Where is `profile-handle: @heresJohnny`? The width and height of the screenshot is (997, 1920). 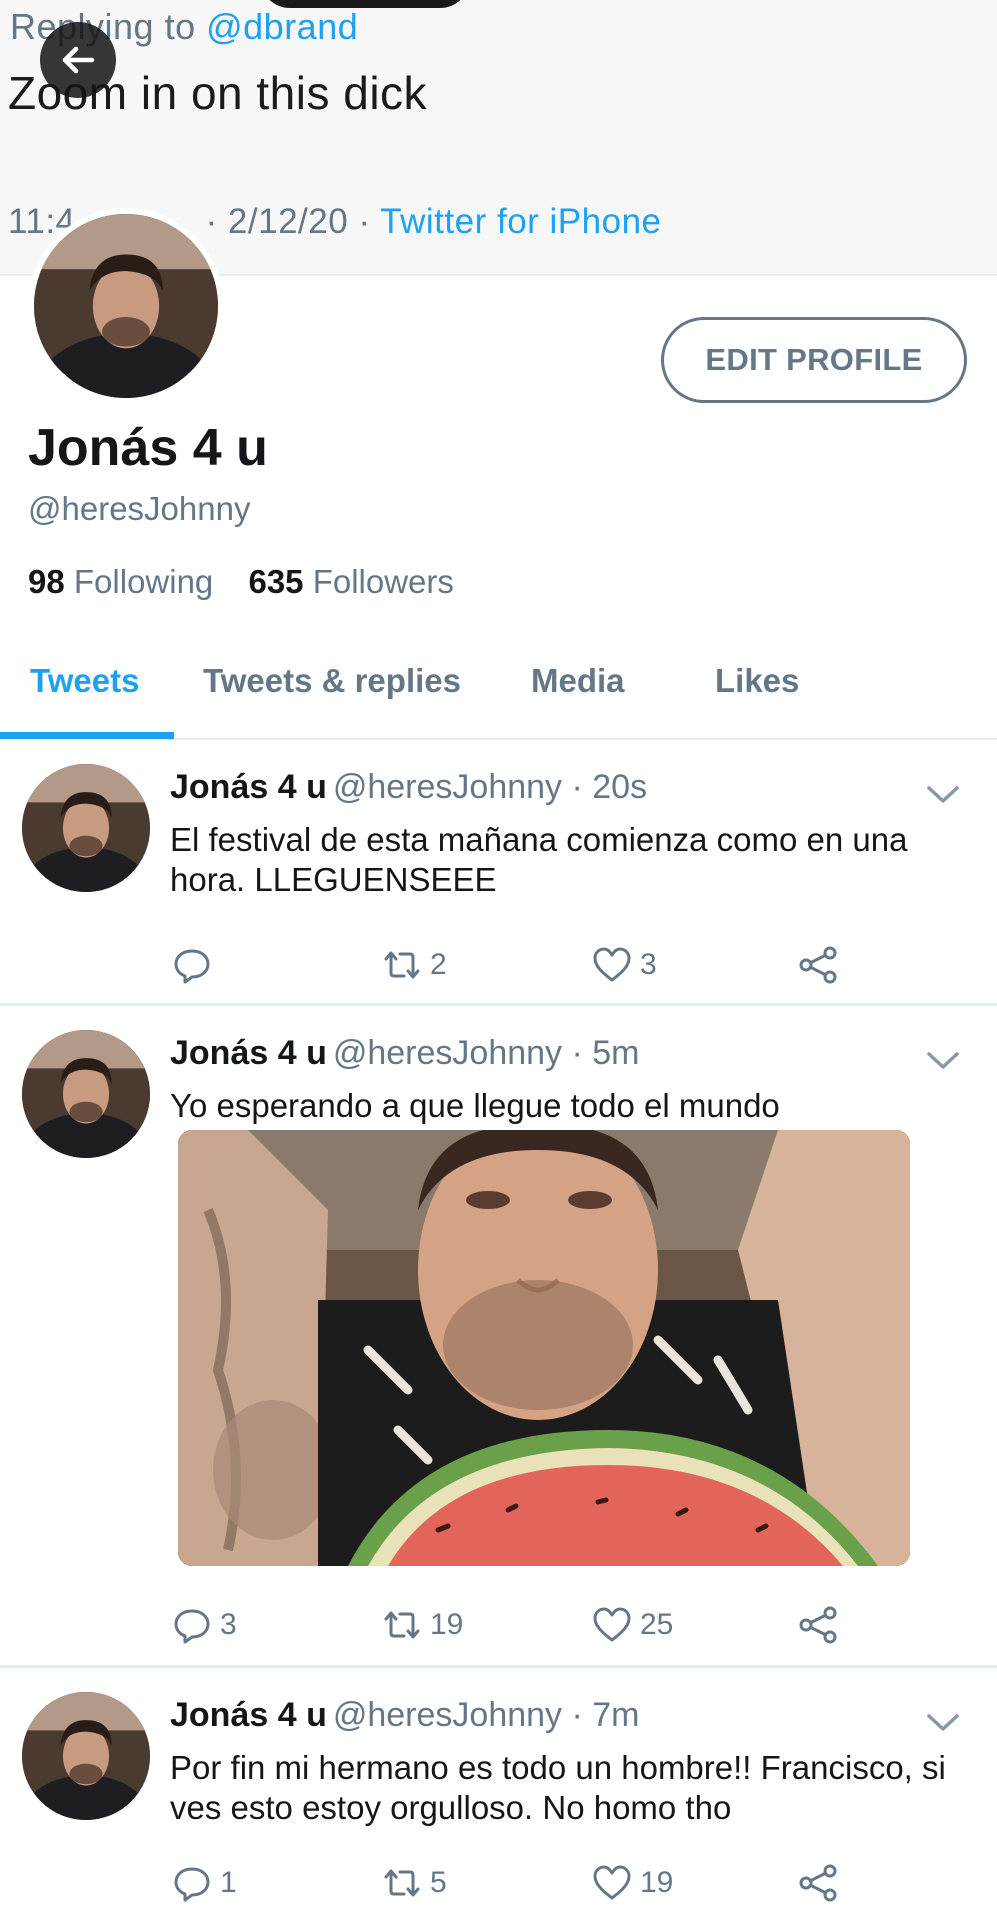
profile-handle: @heresJohnny is located at coordinates (139, 508).